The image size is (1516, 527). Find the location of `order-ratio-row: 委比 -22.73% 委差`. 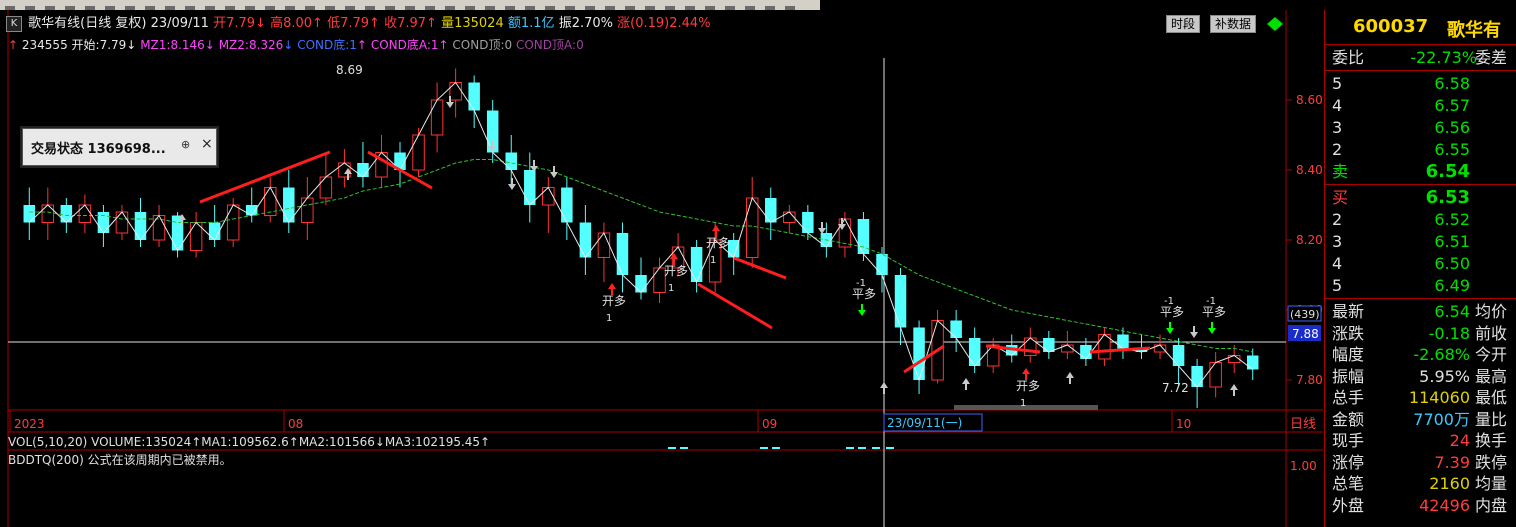

order-ratio-row: 委比 -22.73% 委差 is located at coordinates (1420, 58).